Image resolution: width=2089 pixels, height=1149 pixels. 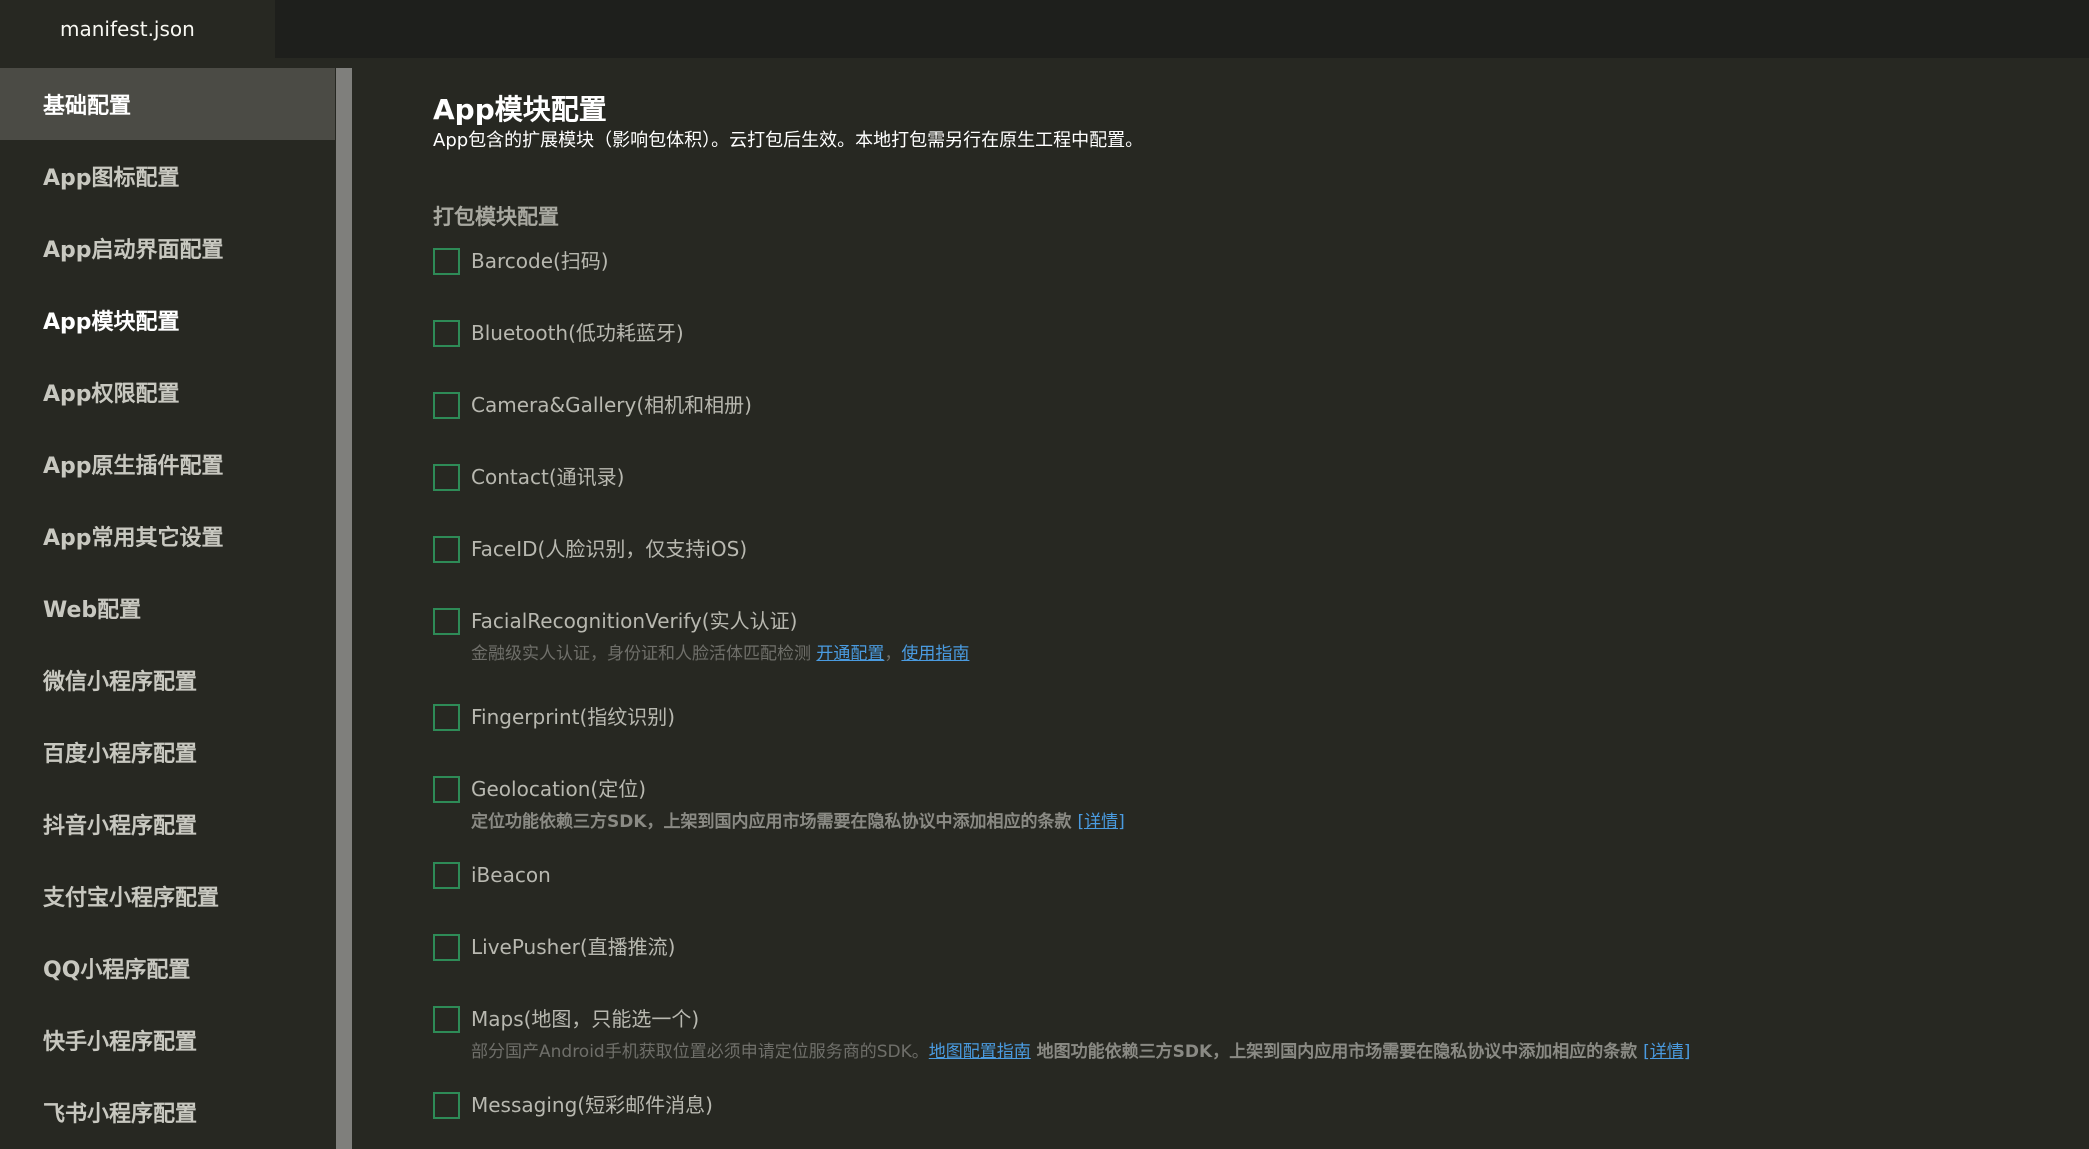 What do you see at coordinates (131, 898) in the screenshot?
I see `sidebar-item-label: 支付宝小程序配置` at bounding box center [131, 898].